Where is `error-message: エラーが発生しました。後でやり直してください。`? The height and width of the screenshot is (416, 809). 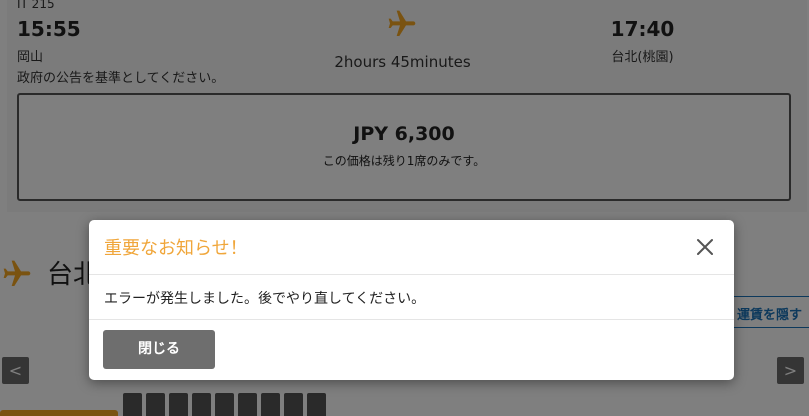 error-message: エラーが発生しました。後でやり直してください。 is located at coordinates (265, 299).